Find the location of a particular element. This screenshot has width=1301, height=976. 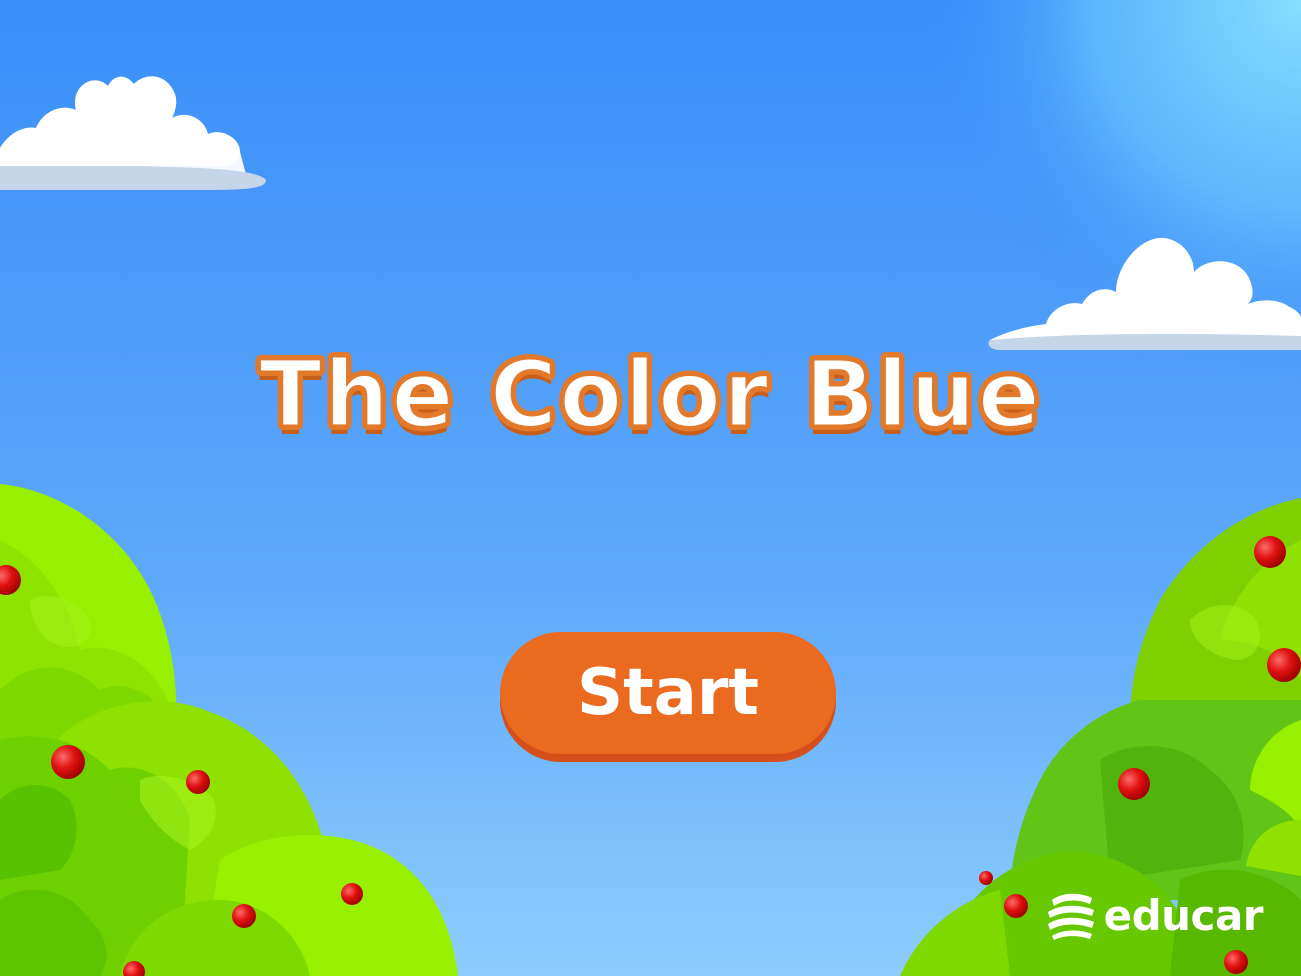

educar-logo: educar is located at coordinates (1155, 915).